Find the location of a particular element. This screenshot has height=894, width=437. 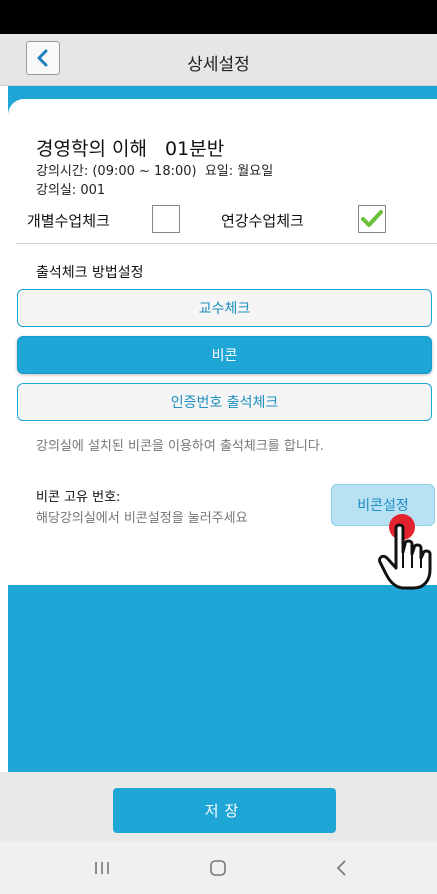

hand-pointer-icon is located at coordinates (405, 556).